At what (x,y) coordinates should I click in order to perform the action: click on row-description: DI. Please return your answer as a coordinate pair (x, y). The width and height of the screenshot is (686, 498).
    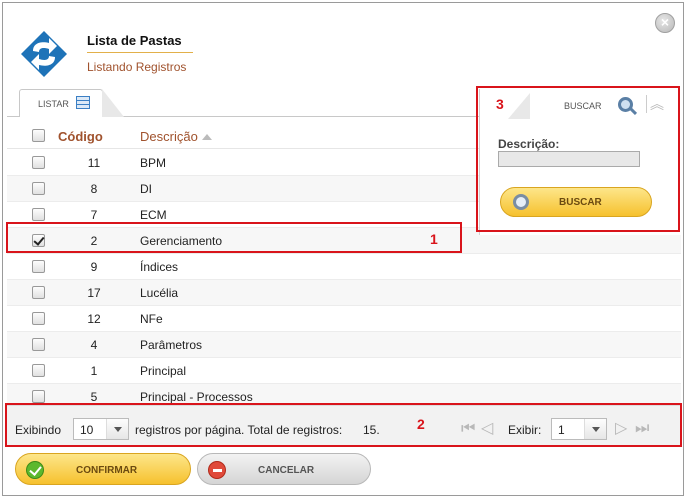
    Looking at the image, I should click on (146, 189).